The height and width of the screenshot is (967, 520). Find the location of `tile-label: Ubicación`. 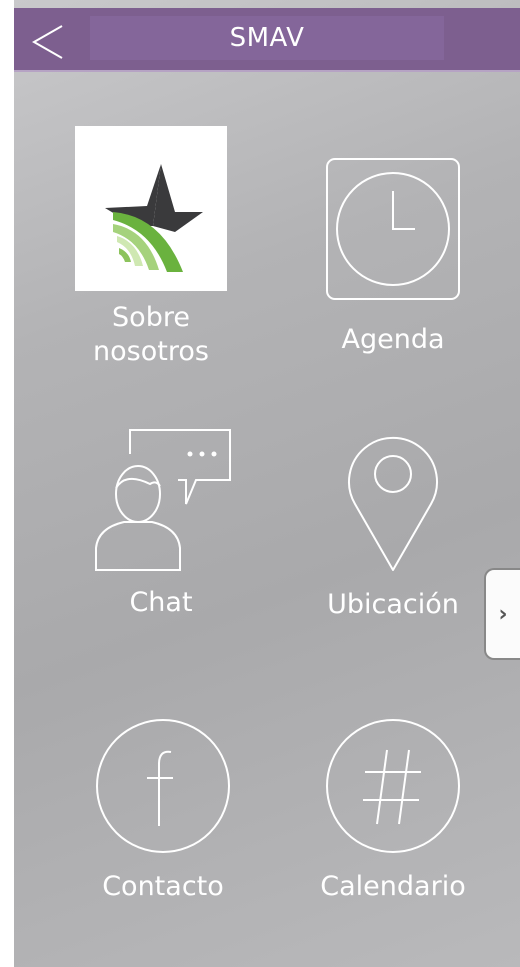

tile-label: Ubicación is located at coordinates (393, 604).